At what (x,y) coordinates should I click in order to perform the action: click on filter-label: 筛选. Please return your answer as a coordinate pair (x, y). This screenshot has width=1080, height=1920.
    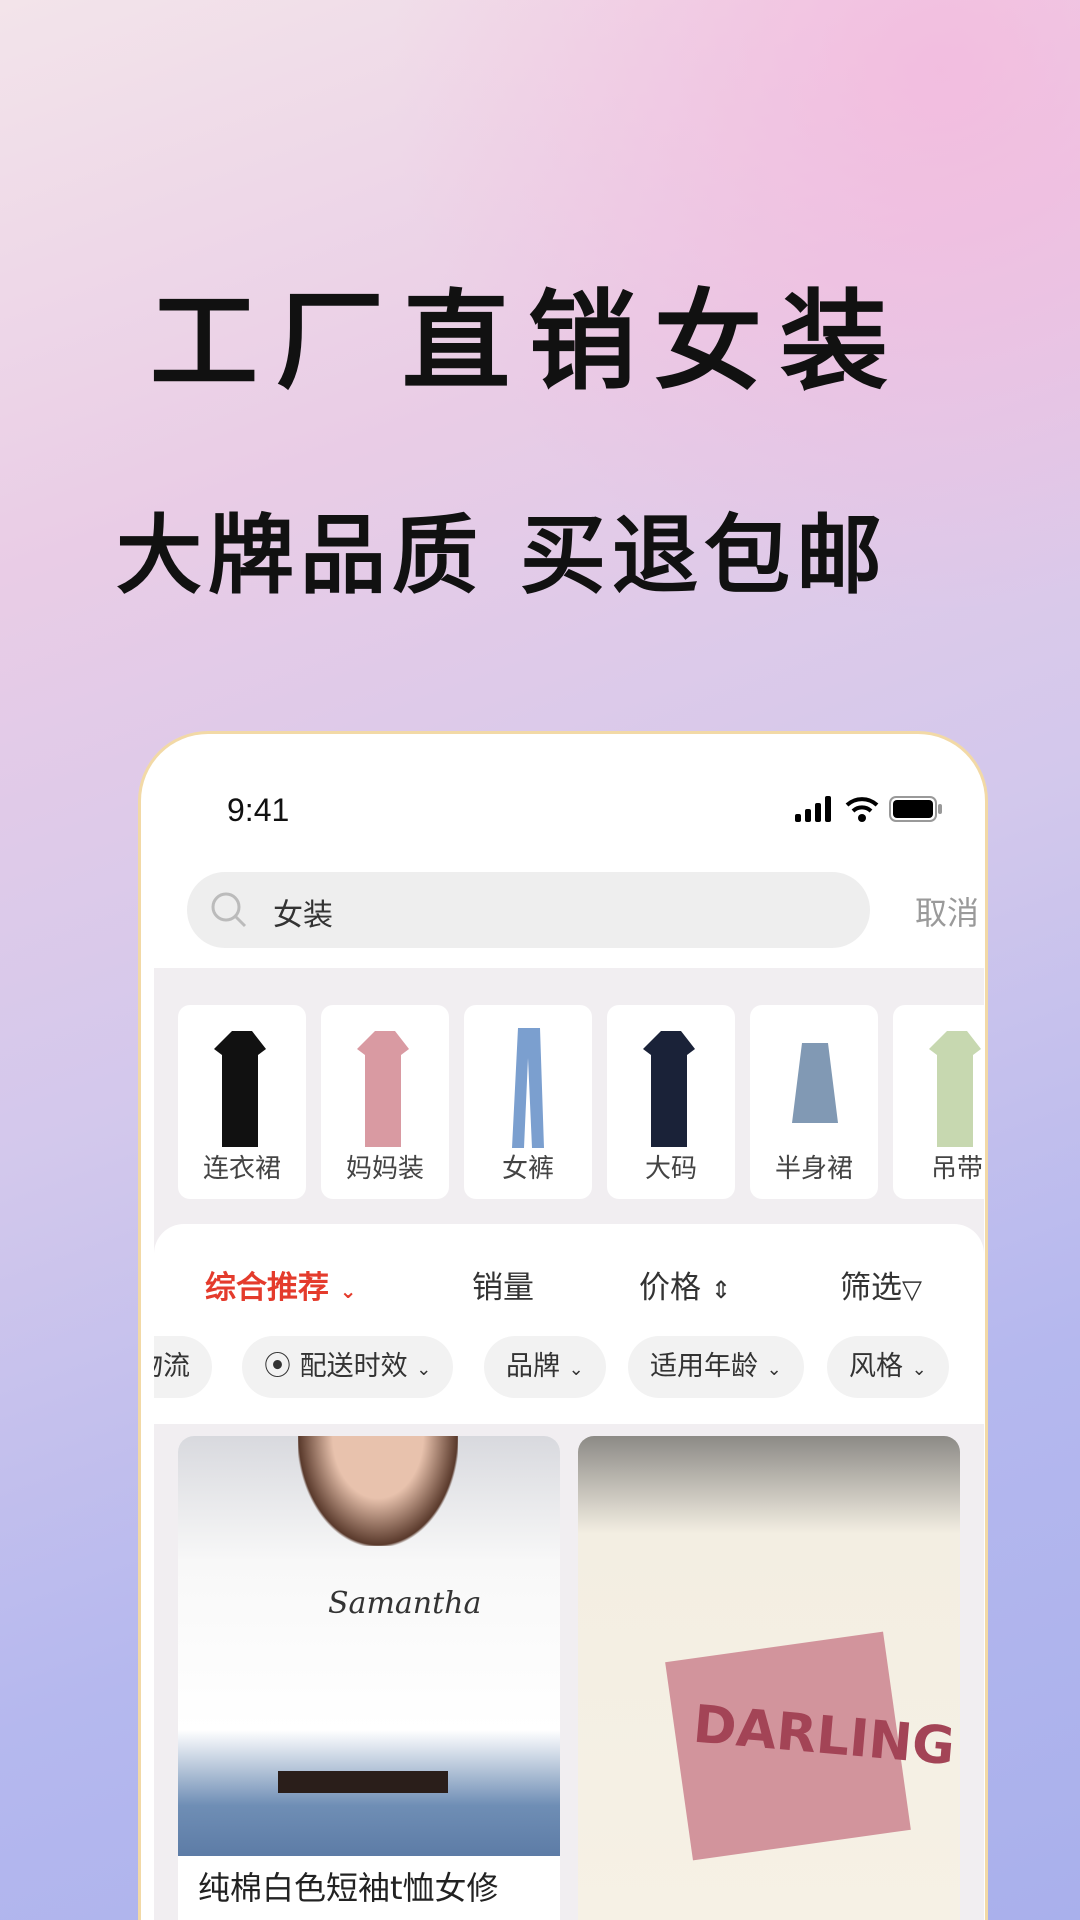
    Looking at the image, I should click on (871, 1288).